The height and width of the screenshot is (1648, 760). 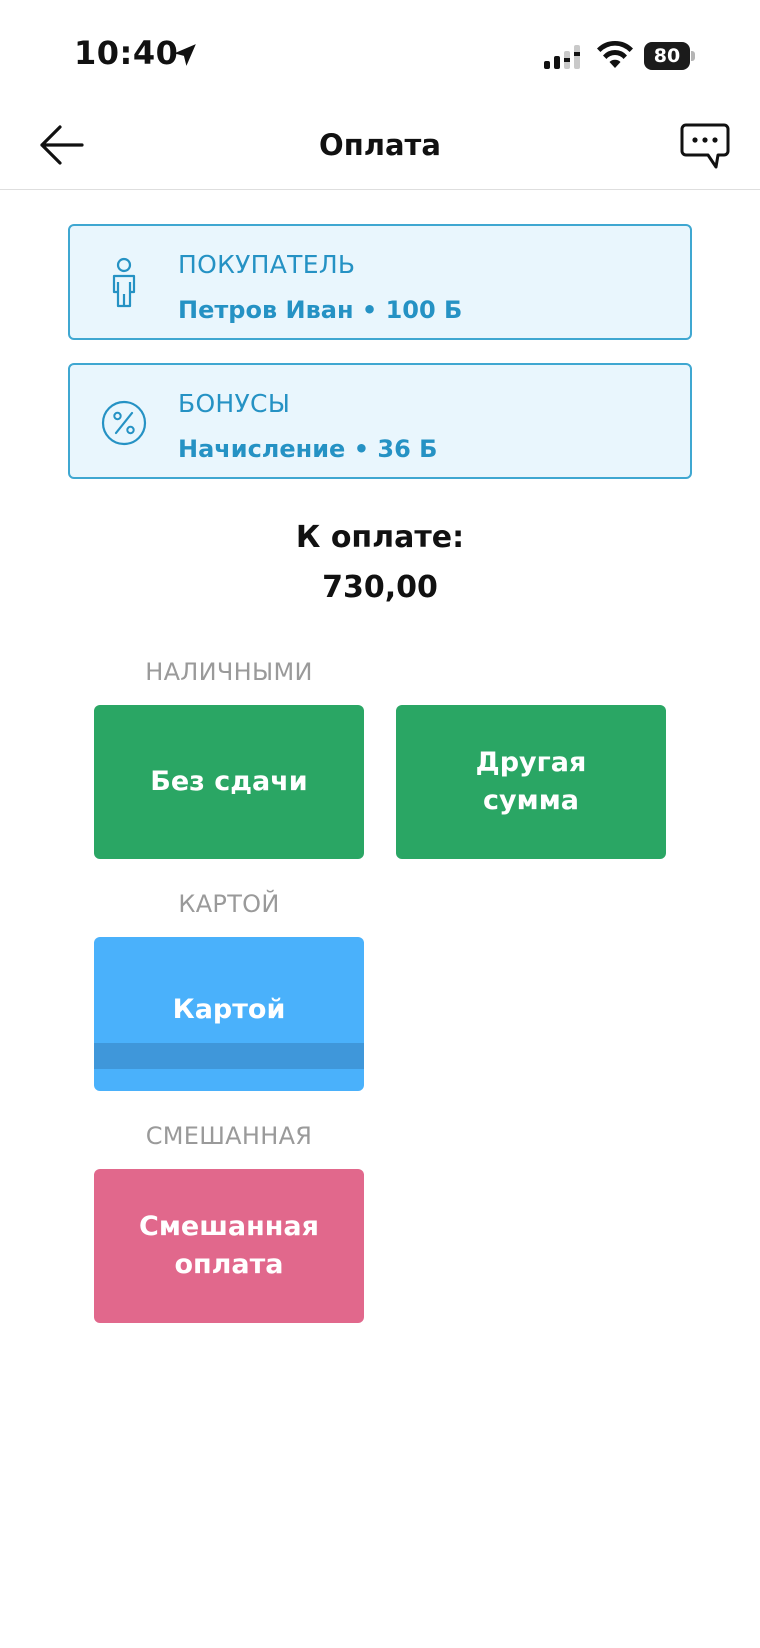 I want to click on other-amount-button: Другая сумма, so click(x=531, y=782).